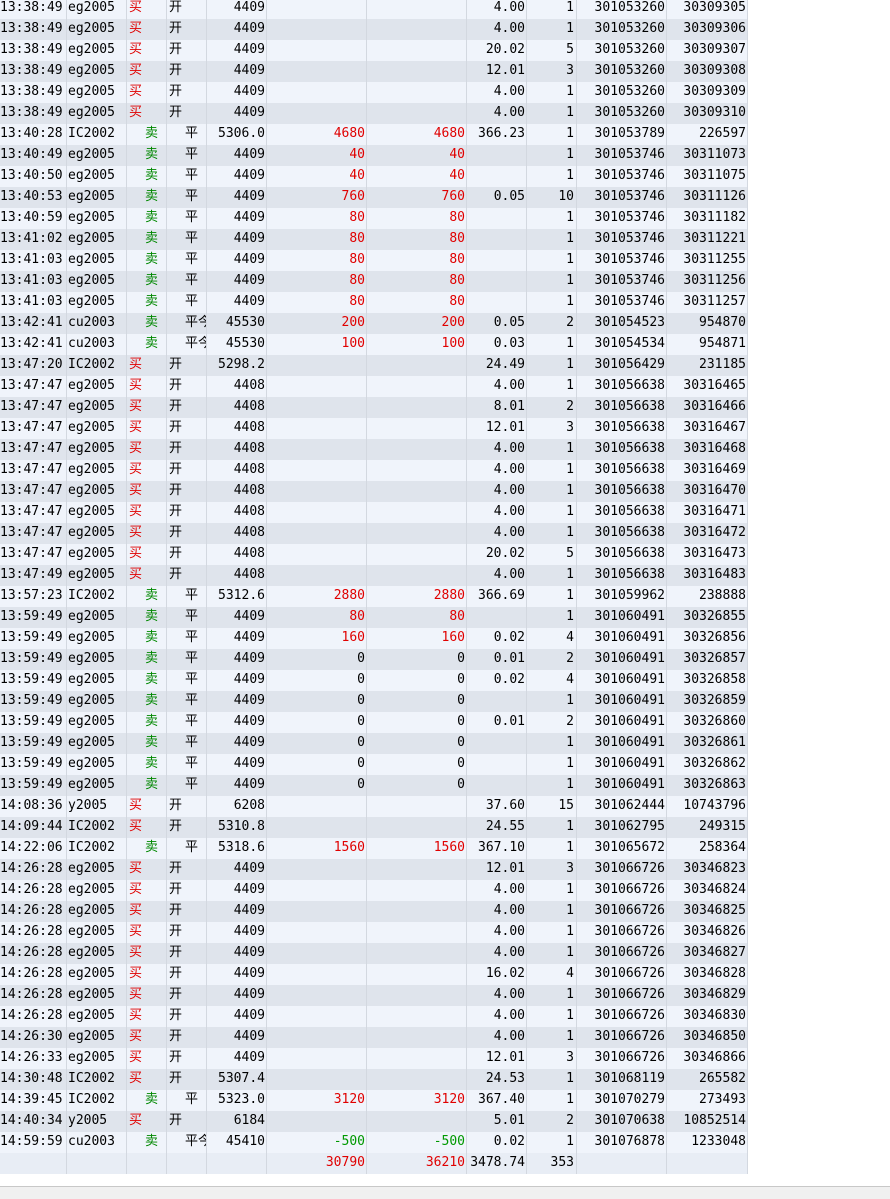  Describe the element at coordinates (317, 1142) in the screenshot. I see `cell-close-profit-by-date: -500` at that location.